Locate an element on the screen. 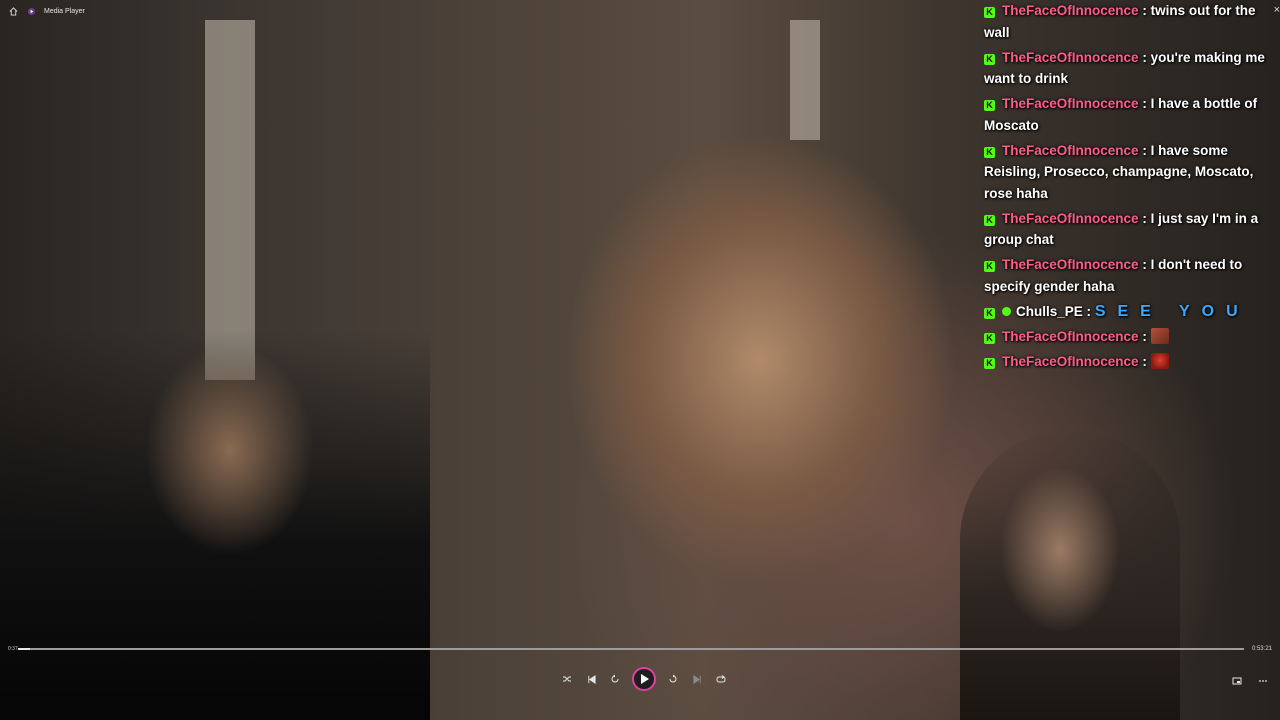 Image resolution: width=1280 pixels, height=720 pixels. see-you-emote: SEE YOU is located at coordinates (1172, 311).